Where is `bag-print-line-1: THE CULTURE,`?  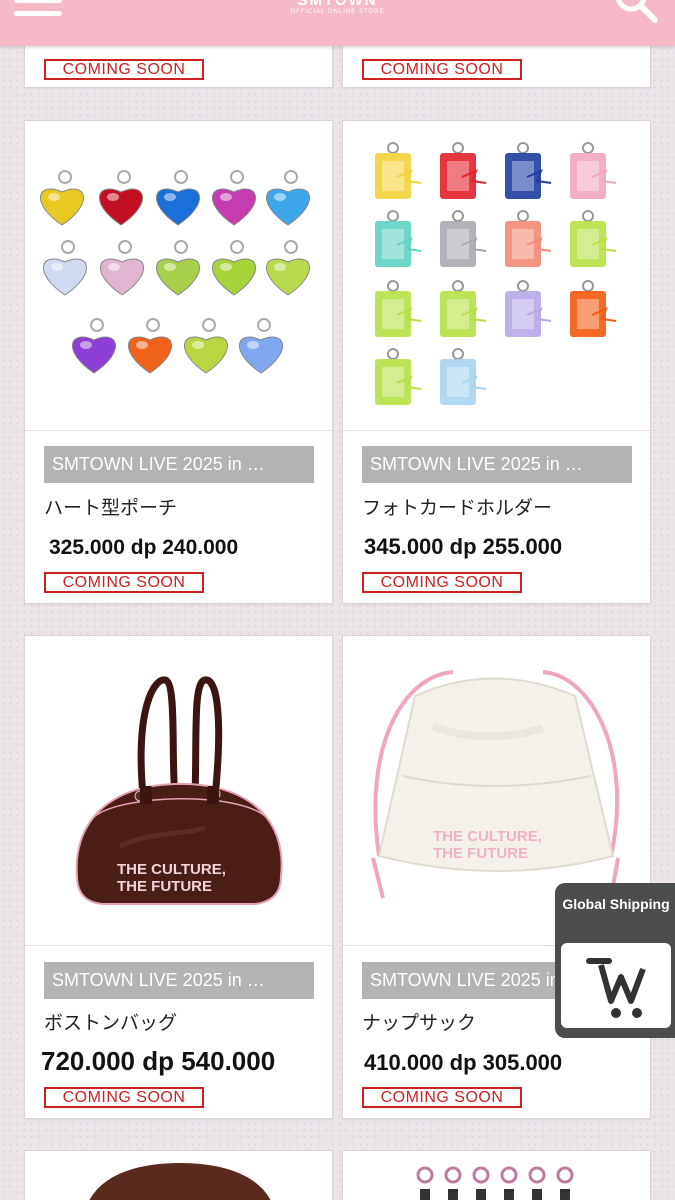
bag-print-line-1: THE CULTURE, is located at coordinates (171, 869).